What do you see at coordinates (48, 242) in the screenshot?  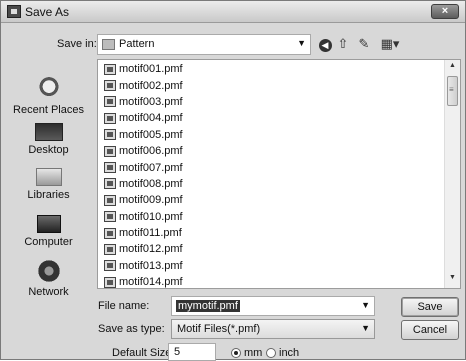 I see `place-label: Computer` at bounding box center [48, 242].